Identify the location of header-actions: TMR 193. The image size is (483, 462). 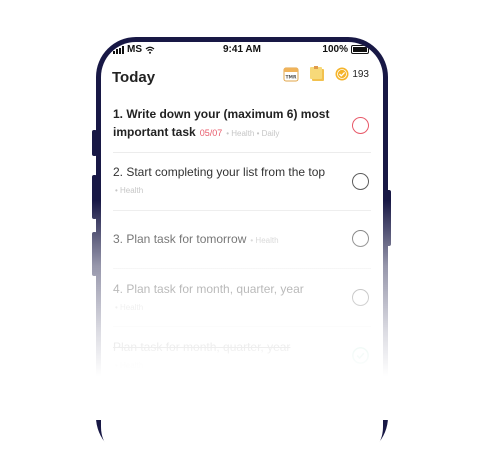
(326, 74).